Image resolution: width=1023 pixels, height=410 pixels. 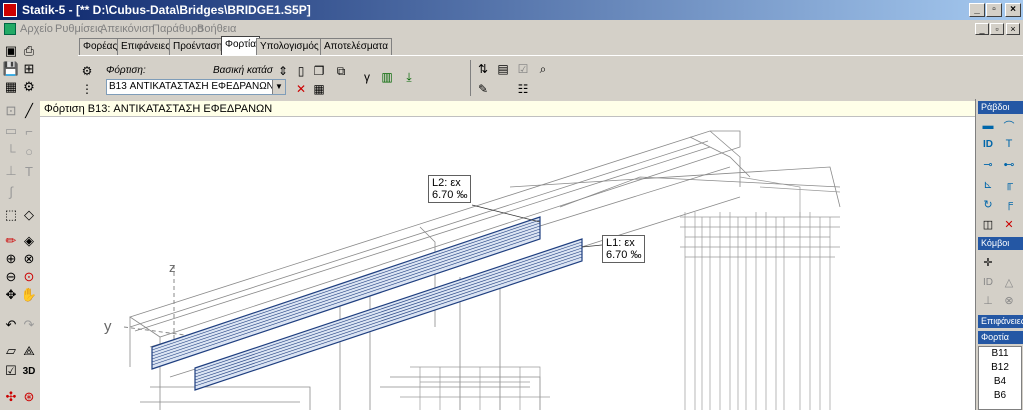 What do you see at coordinates (503, 69) in the screenshot?
I see `list-icon: ▤` at bounding box center [503, 69].